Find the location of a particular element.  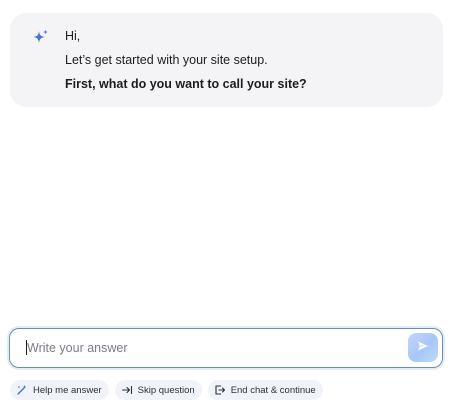

message-intro: Let’s get started with your site setup. is located at coordinates (166, 60).